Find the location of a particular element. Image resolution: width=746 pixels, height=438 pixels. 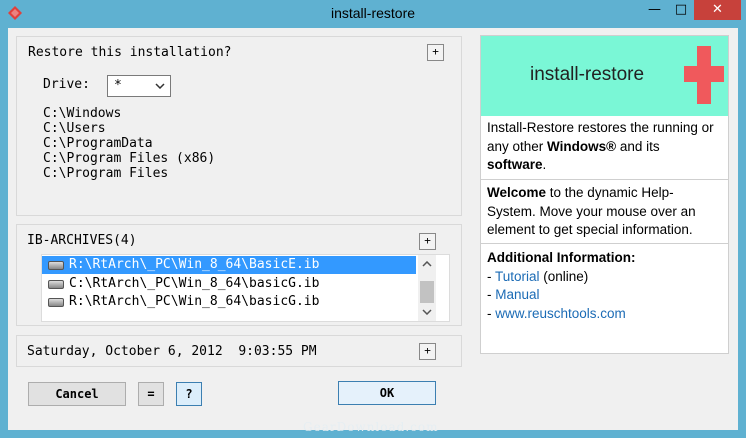

help-header: install-restore is located at coordinates (604, 76).